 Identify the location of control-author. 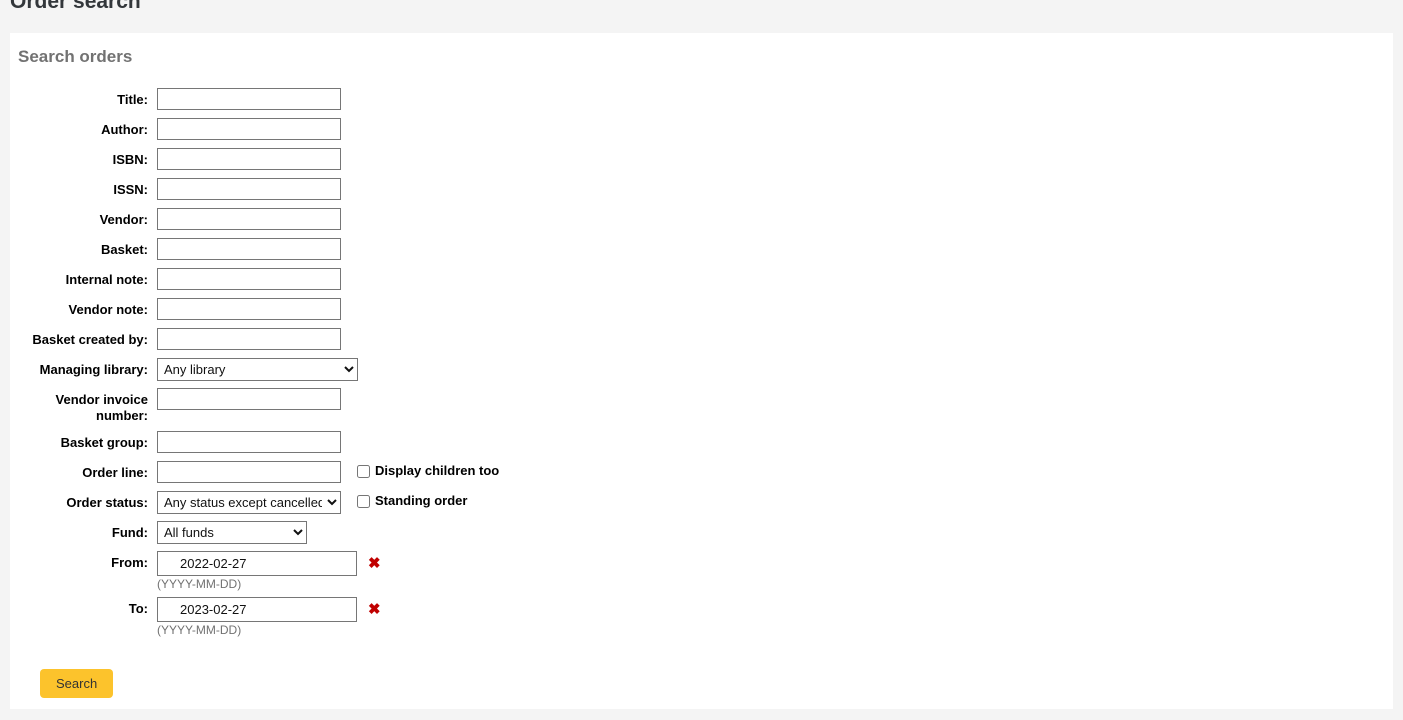
(244, 129).